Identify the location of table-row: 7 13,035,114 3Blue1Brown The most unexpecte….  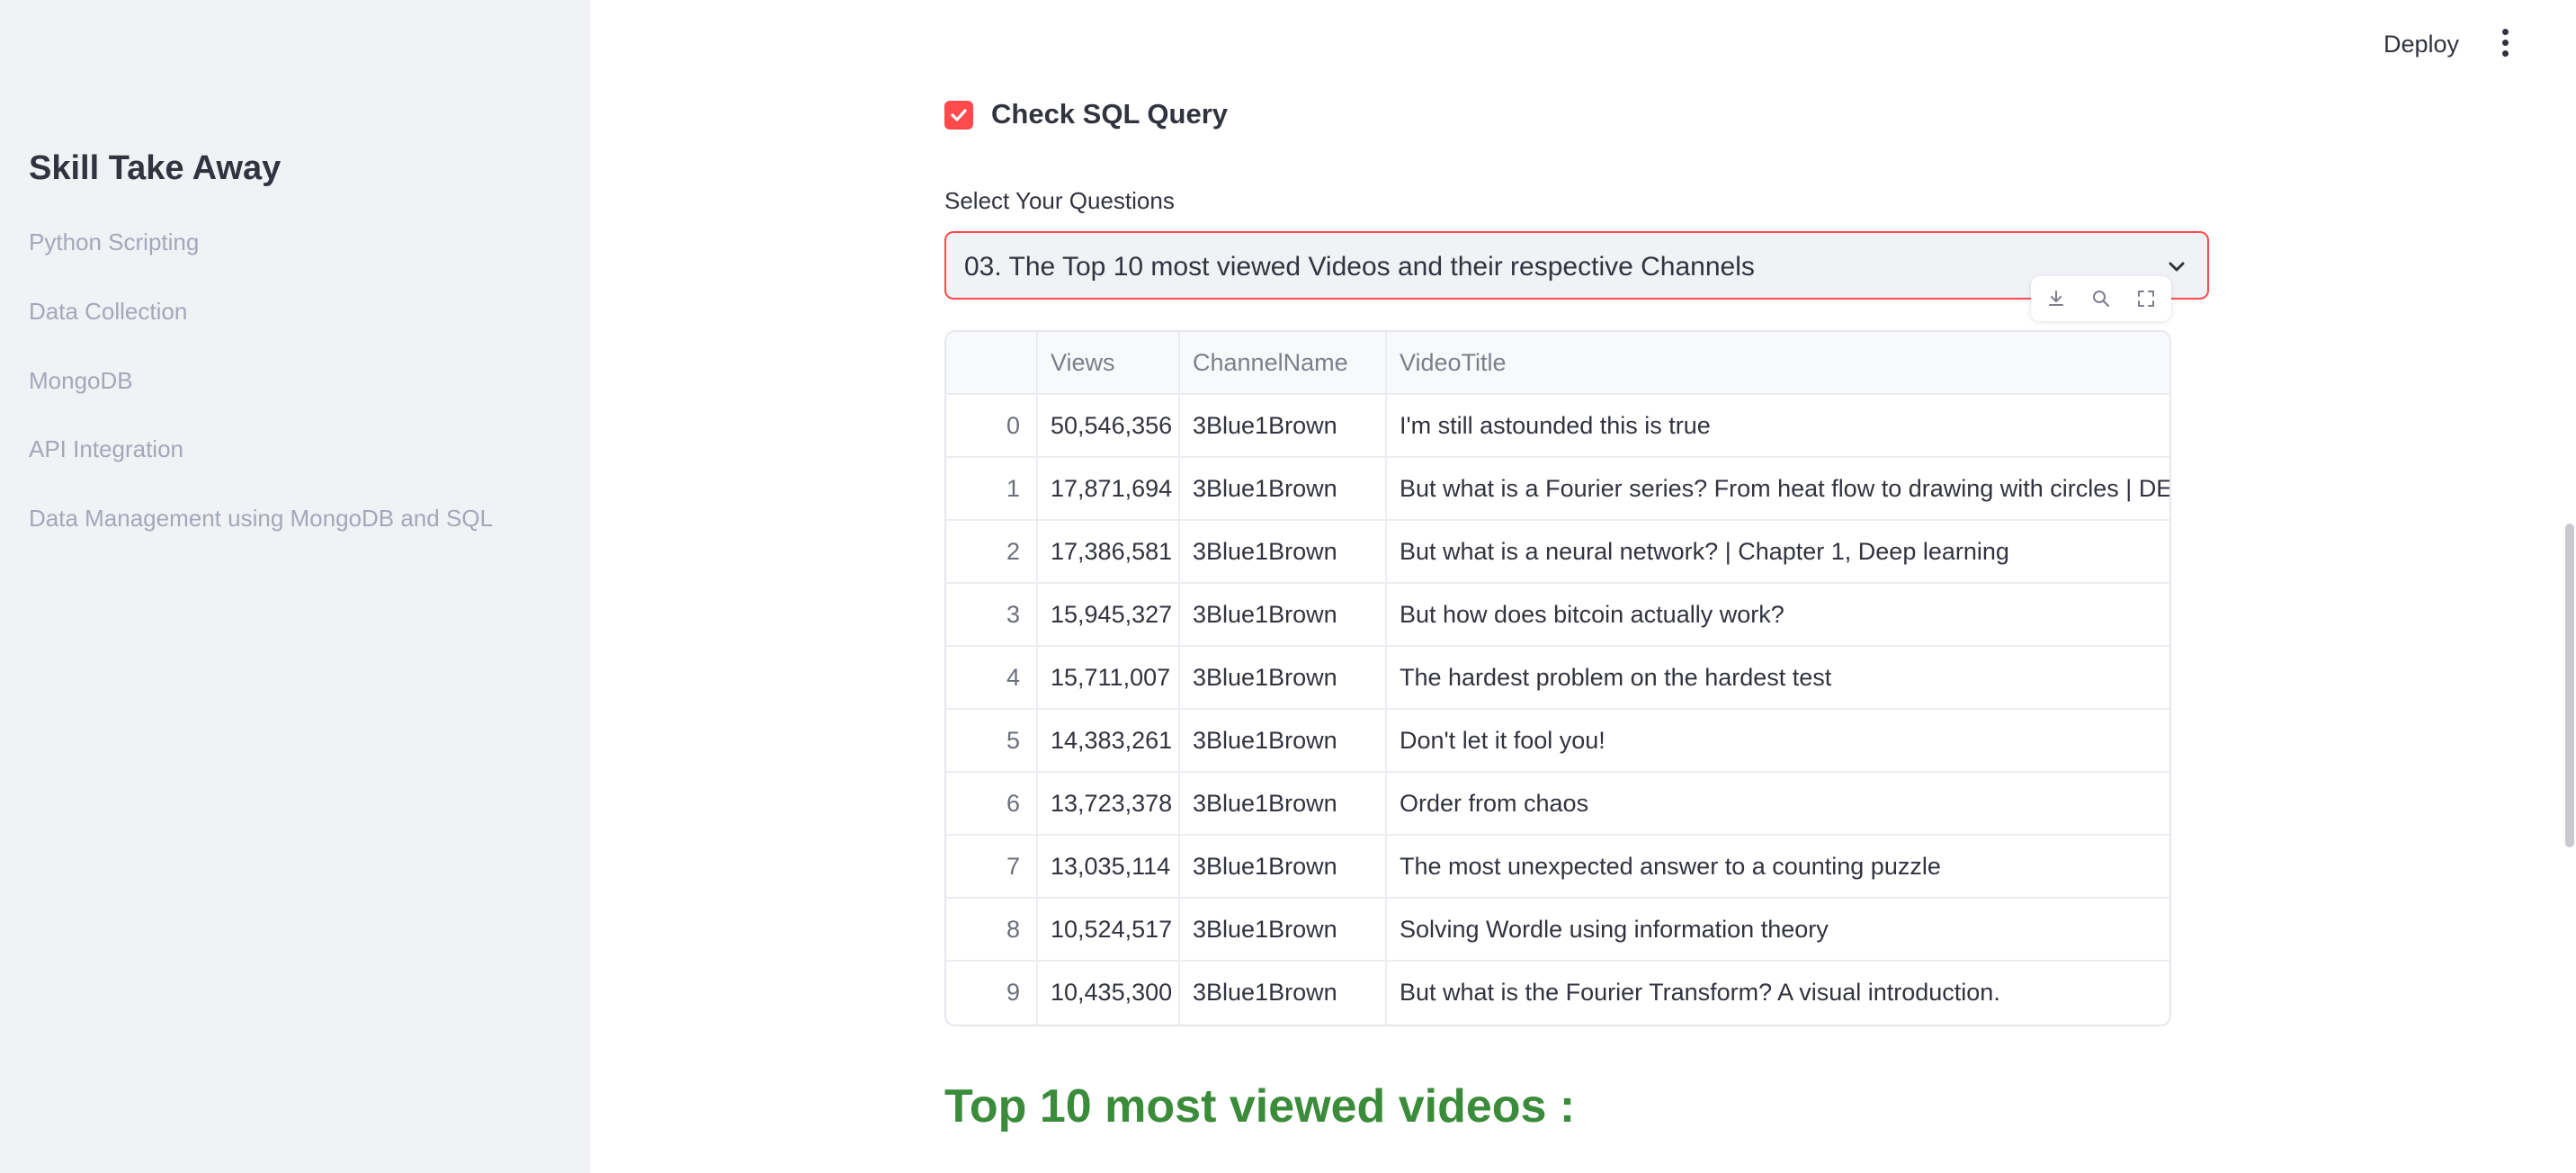
(1557, 867).